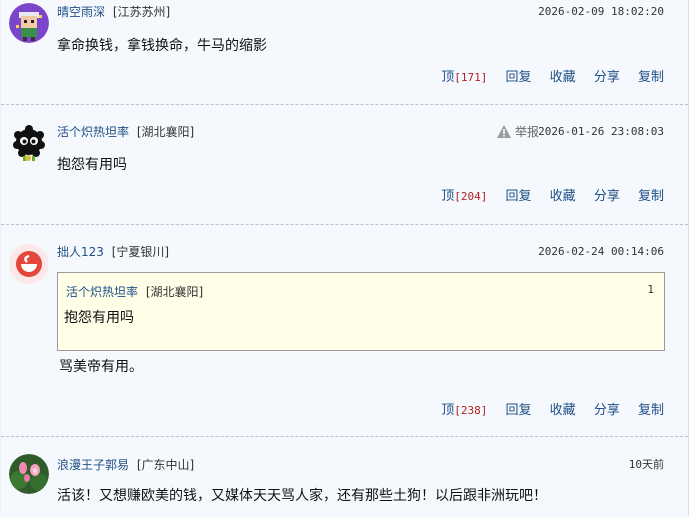 Image resolution: width=689 pixels, height=517 pixels. I want to click on upvote-button: 顶[204], so click(464, 196).